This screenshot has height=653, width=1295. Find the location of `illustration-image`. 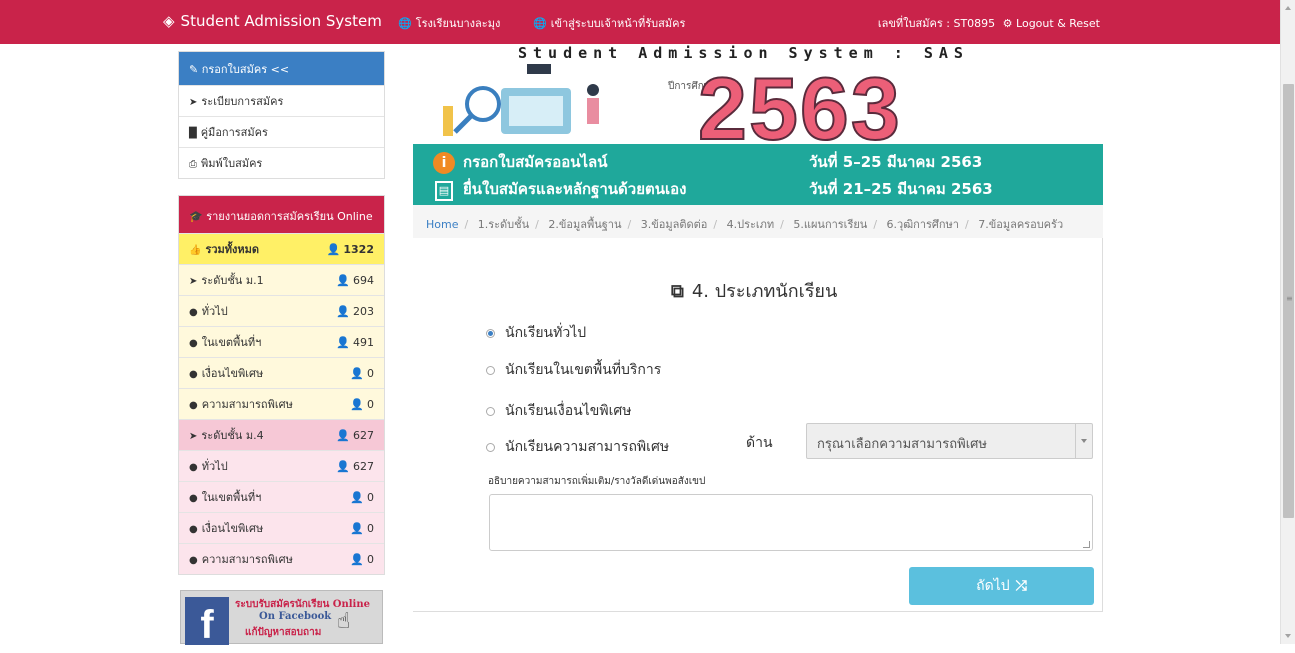

illustration-image is located at coordinates (521, 100).